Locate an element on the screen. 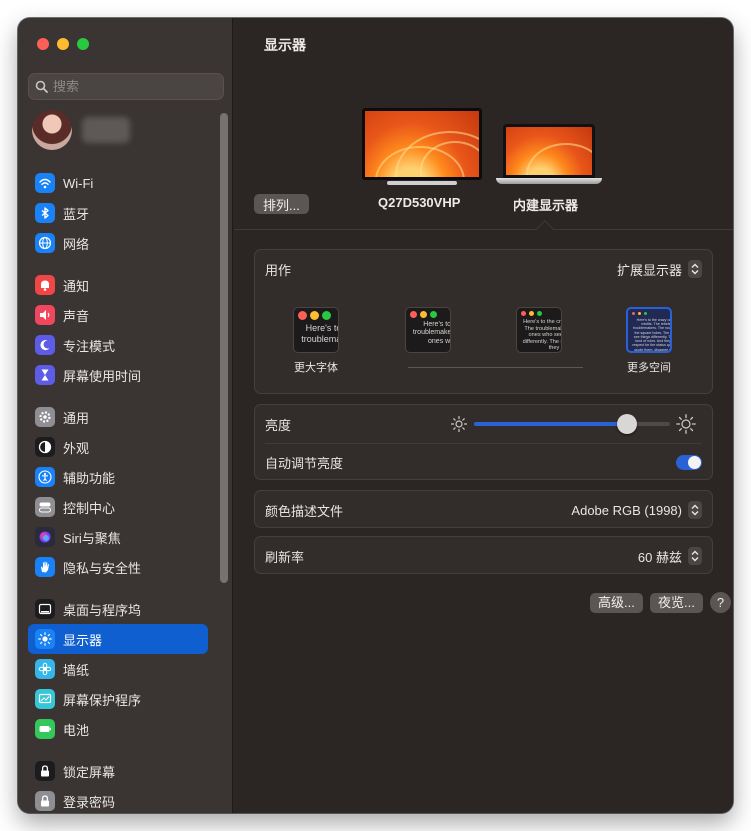 This screenshot has width=751, height=831. sidebar-item-battery: 电池 is located at coordinates (118, 729).